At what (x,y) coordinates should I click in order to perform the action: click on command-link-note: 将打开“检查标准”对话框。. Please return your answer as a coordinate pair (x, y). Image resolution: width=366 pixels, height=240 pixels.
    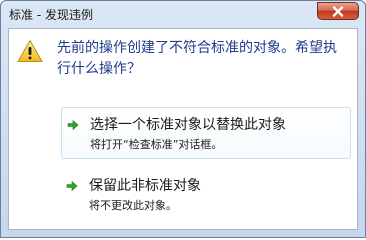
    Looking at the image, I should click on (156, 144).